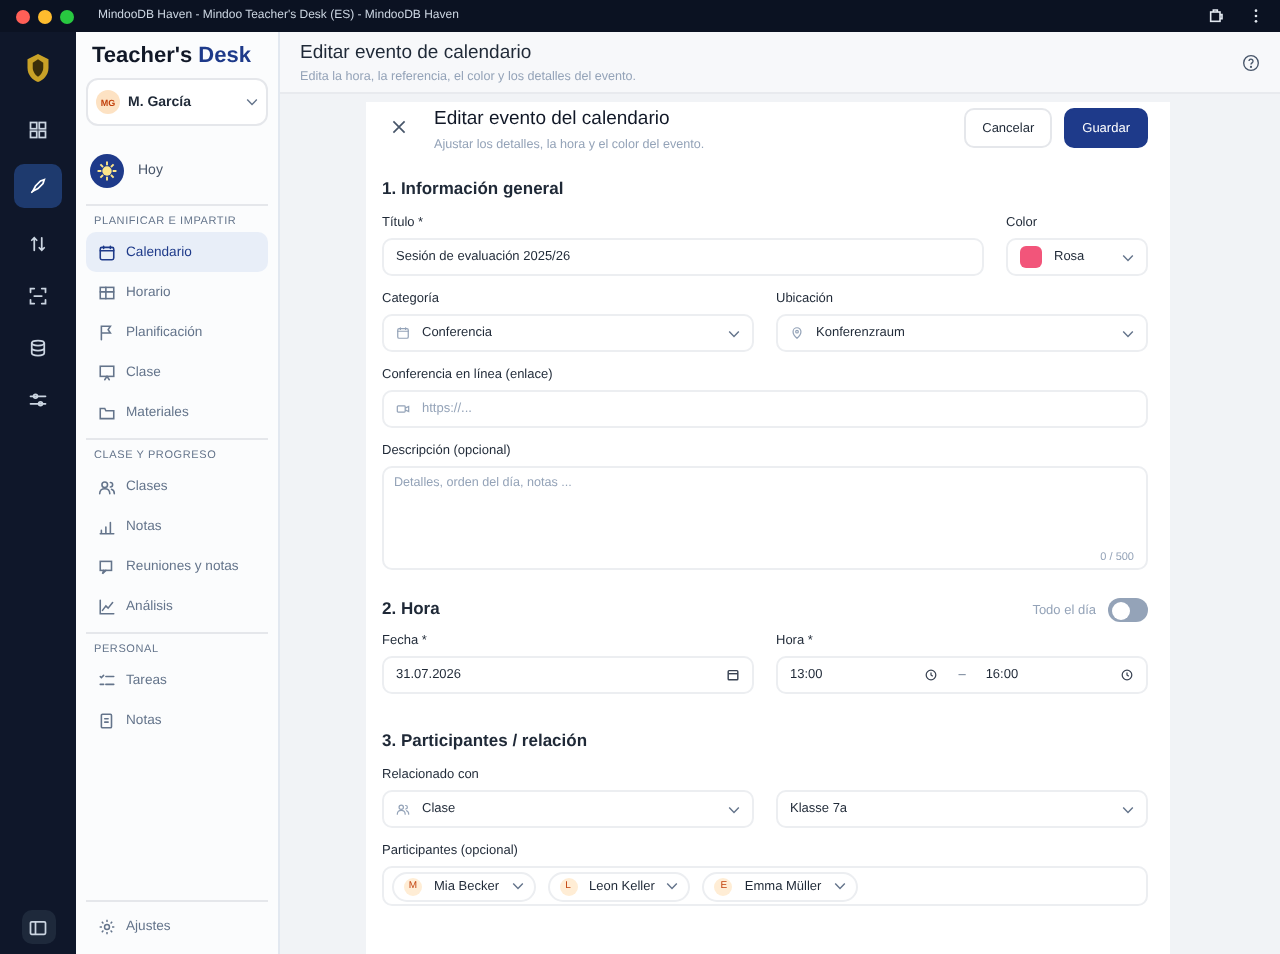  Describe the element at coordinates (107, 332) in the screenshot. I see `flag-icon` at that location.